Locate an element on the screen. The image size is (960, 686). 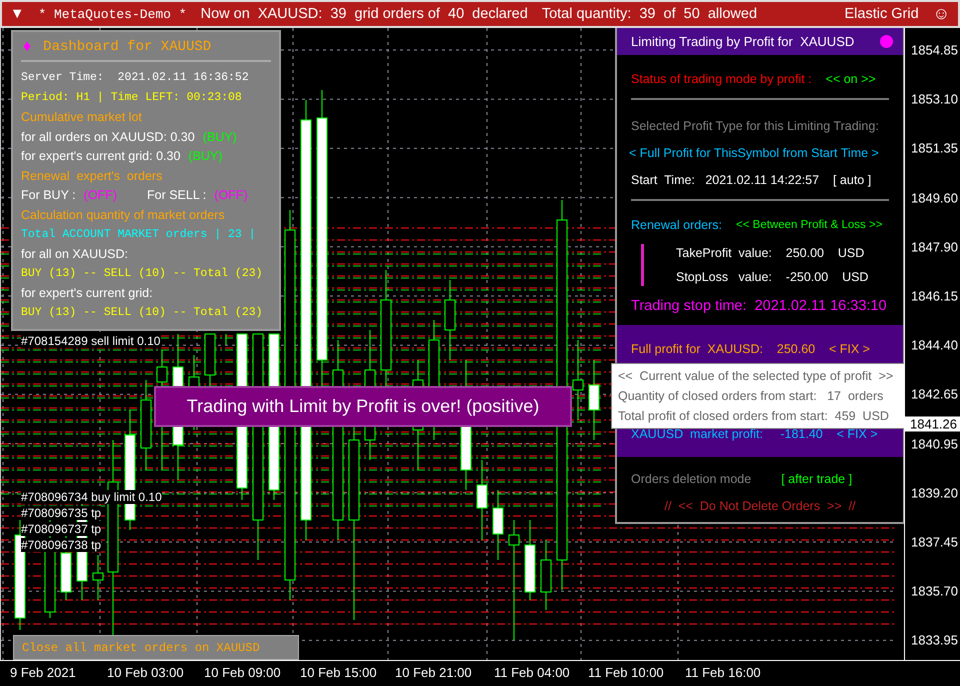
profit-text: Full profit for XAUUSD: 250.60 < FIX > is located at coordinates (750, 349).